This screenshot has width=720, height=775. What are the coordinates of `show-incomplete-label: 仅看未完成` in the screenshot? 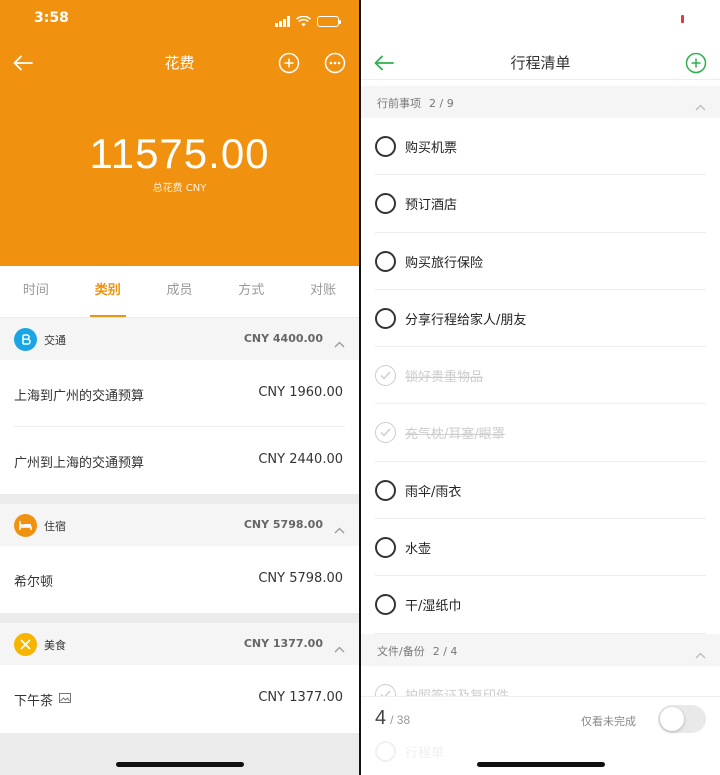 It's located at (608, 721).